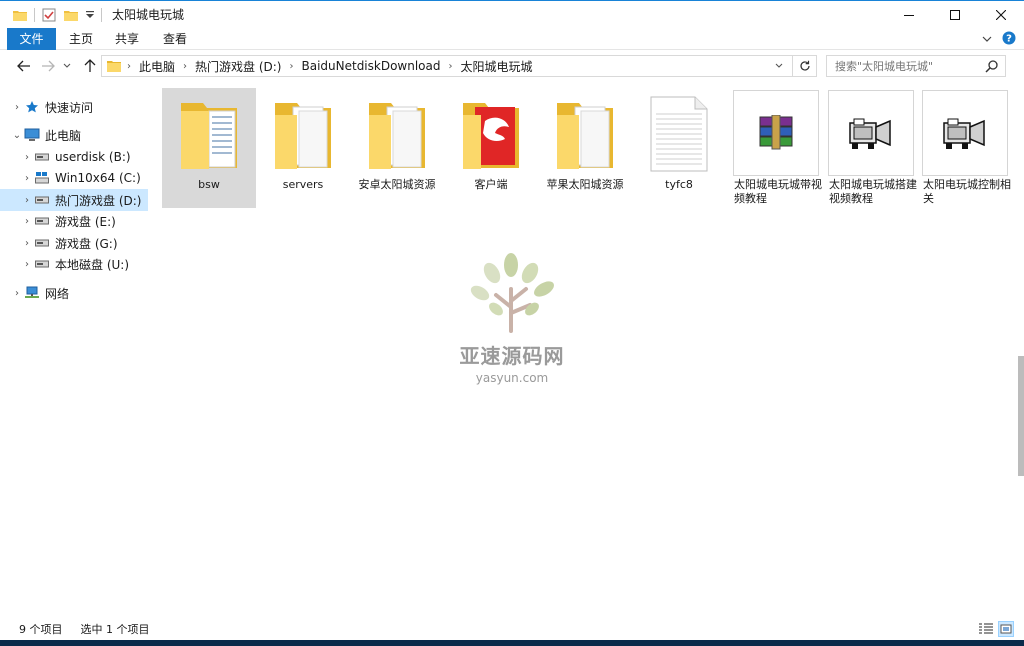 This screenshot has height=646, width=1024. What do you see at coordinates (512, 356) in the screenshot?
I see `watermark-title: 亚速源码网` at bounding box center [512, 356].